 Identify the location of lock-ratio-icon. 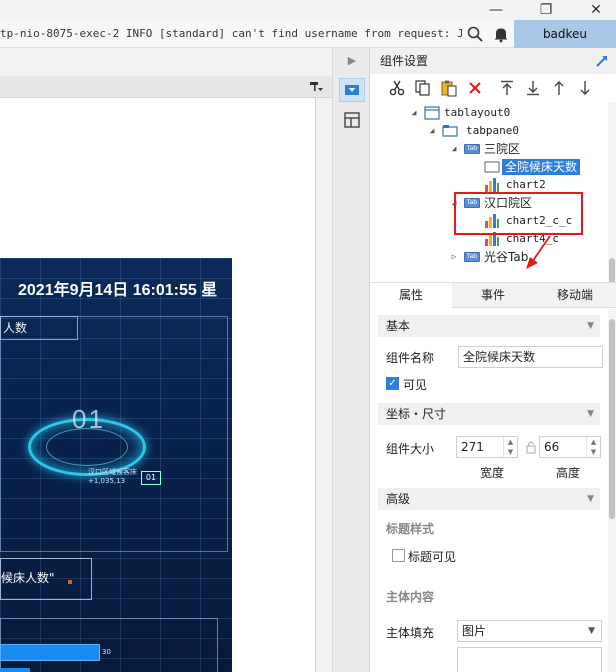
(531, 448).